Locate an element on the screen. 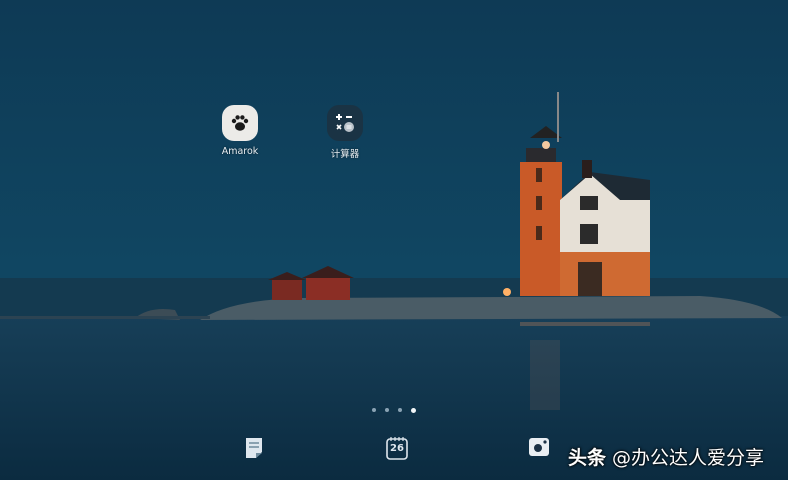  watermark-handle: @办公达人爱分享 is located at coordinates (688, 458).